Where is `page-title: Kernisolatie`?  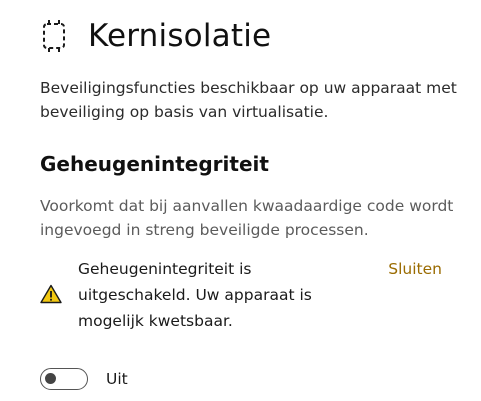 page-title: Kernisolatie is located at coordinates (180, 36).